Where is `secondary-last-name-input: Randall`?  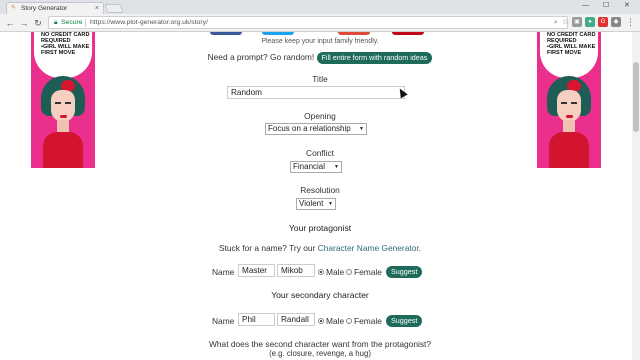
secondary-last-name-input: Randall is located at coordinates (296, 319).